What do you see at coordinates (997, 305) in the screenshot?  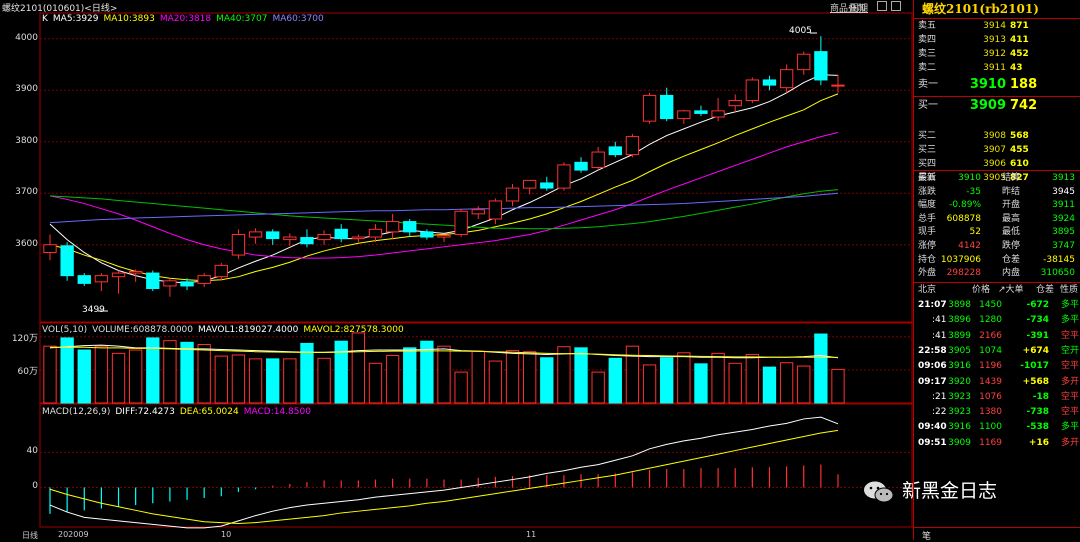 I see `tick-row: 21:07 3898 1450 -672 多平` at bounding box center [997, 305].